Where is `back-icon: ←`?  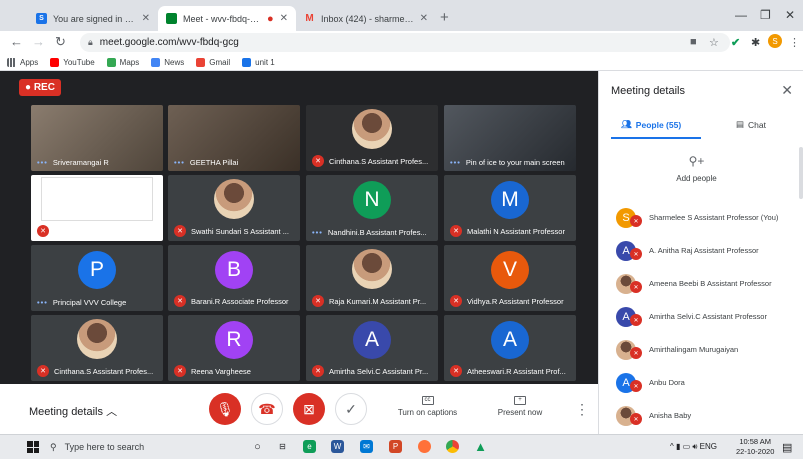
back-icon: ← is located at coordinates (16, 41).